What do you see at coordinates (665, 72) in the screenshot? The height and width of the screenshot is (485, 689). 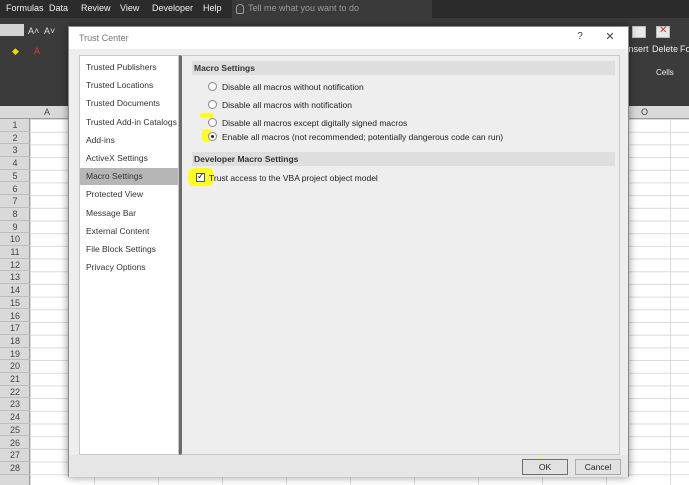 I see `cells-group-label: Cells` at bounding box center [665, 72].